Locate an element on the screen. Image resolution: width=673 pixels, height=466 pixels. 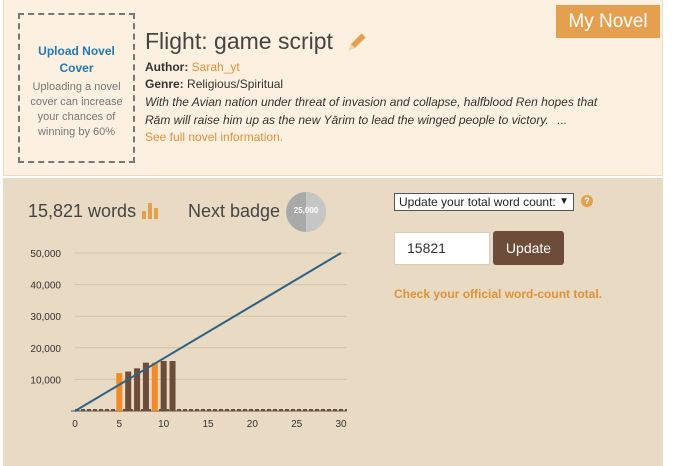
author-label: Author: is located at coordinates (167, 67).